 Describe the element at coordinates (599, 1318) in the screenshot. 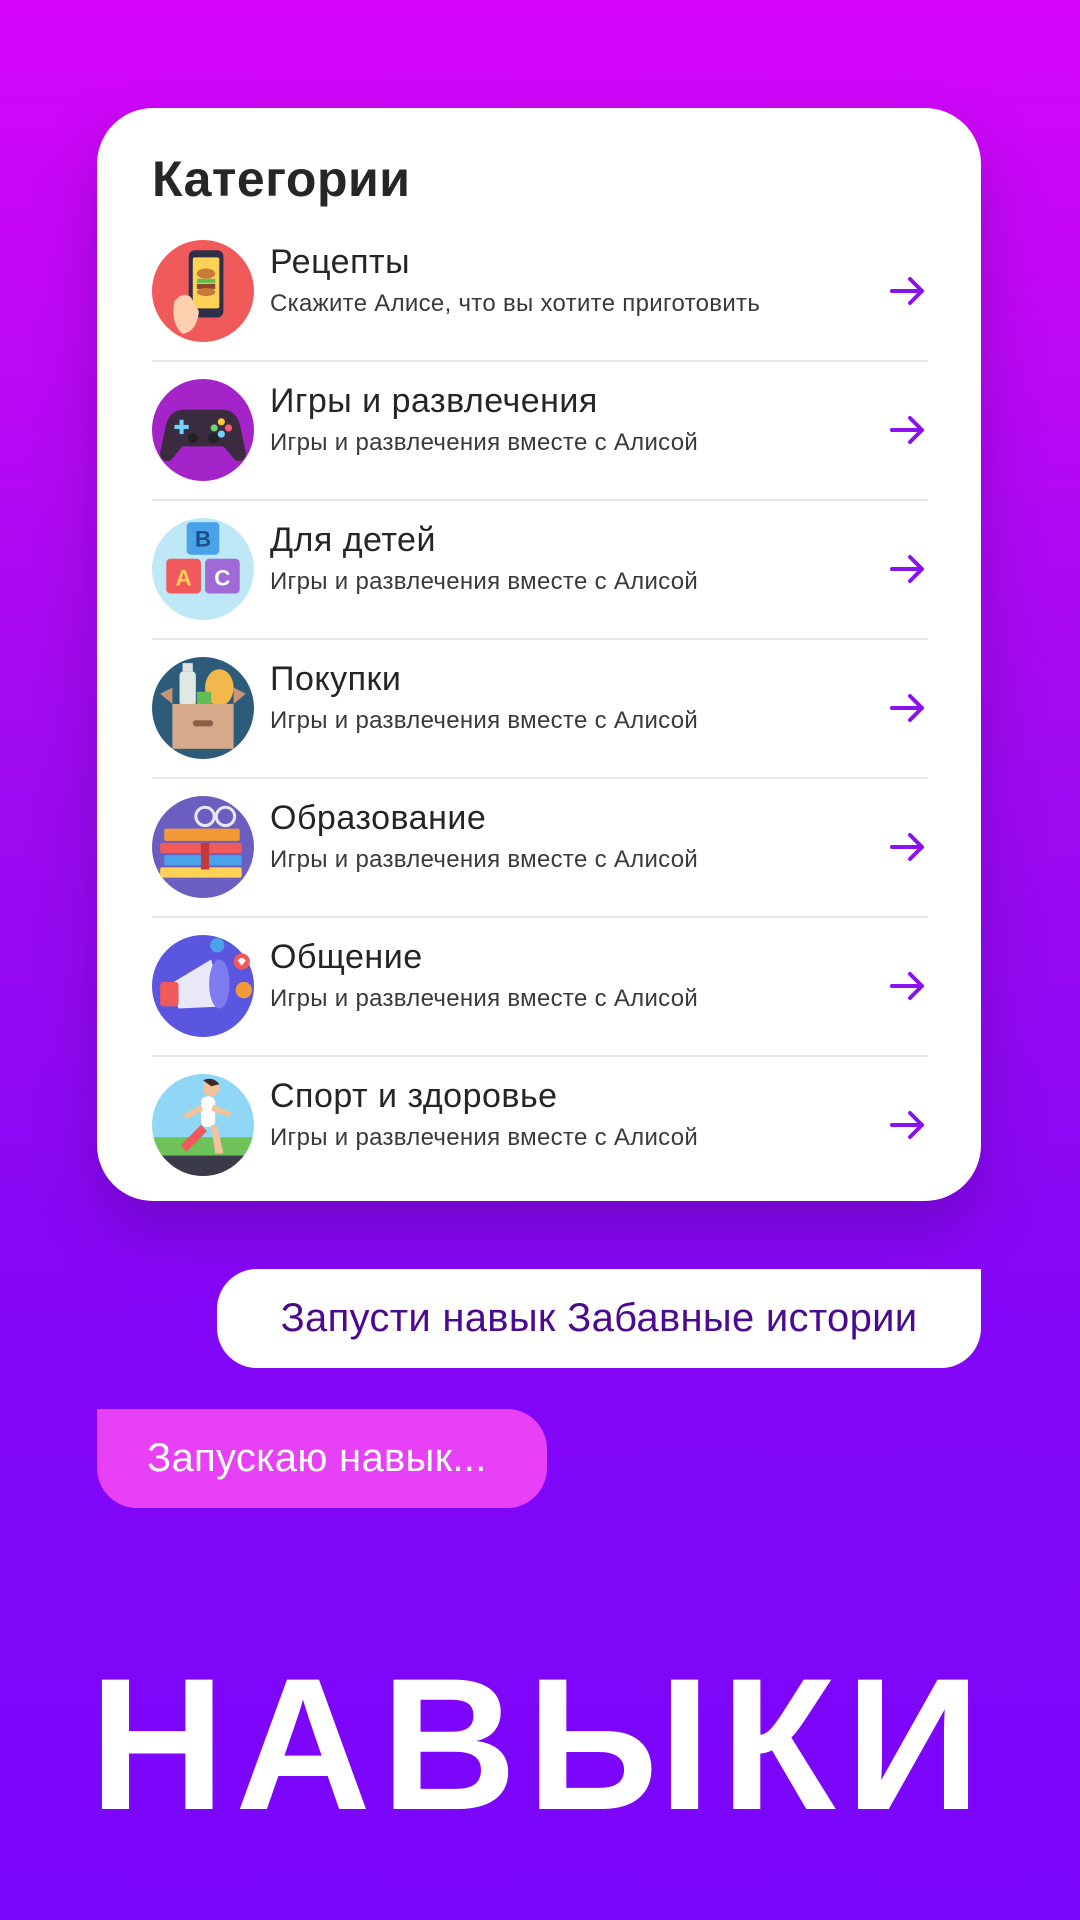

I see `user-message-bubble: Запусти навык Забавные истории` at that location.